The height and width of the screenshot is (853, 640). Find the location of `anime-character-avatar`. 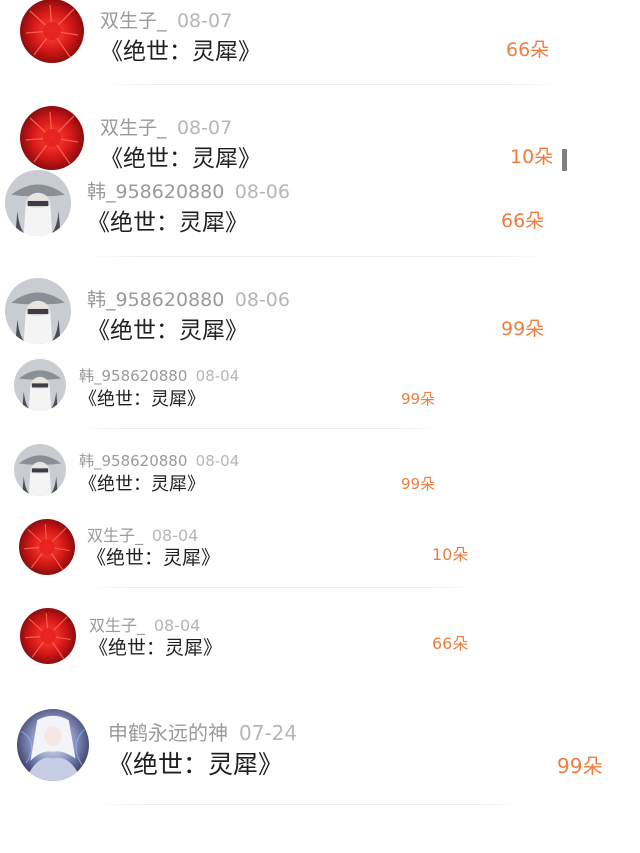

anime-character-avatar is located at coordinates (53, 745).